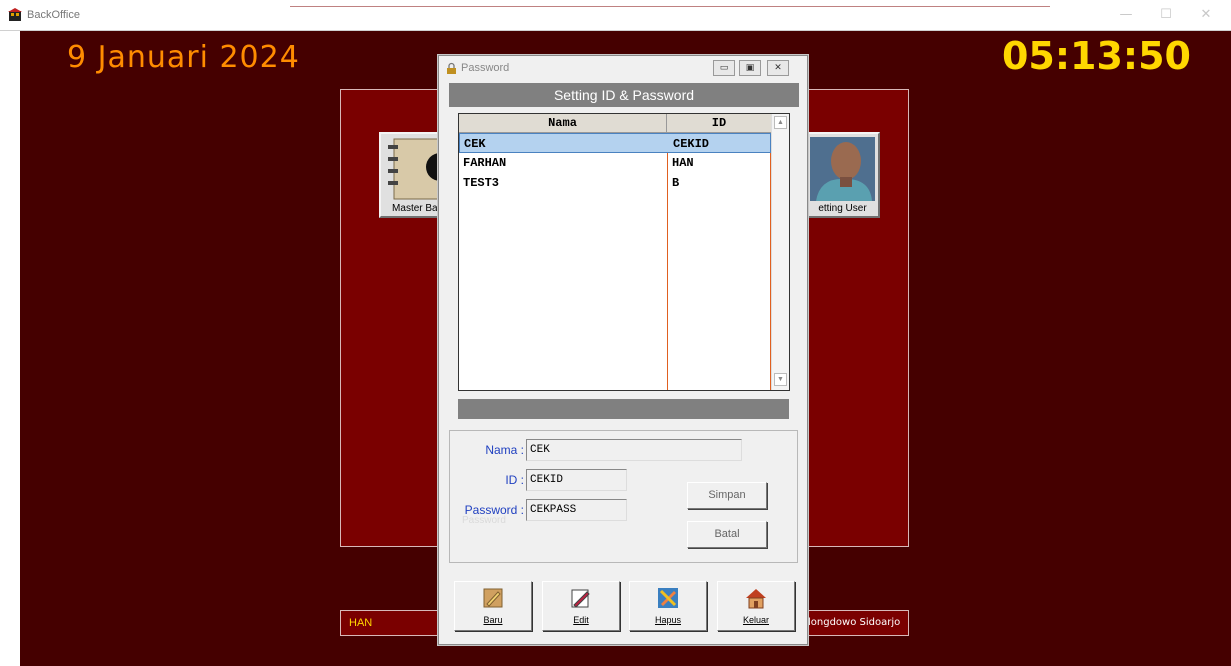  I want to click on nama-label: Nama :, so click(504, 450).